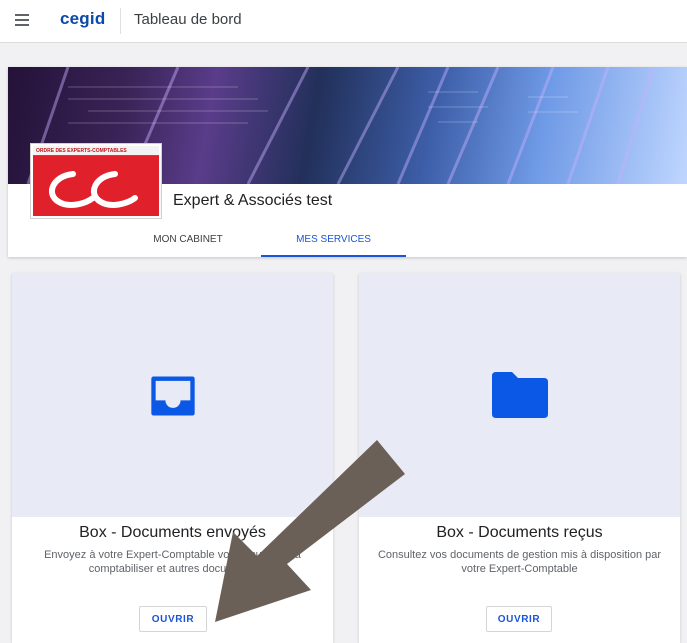 The width and height of the screenshot is (687, 643). Describe the element at coordinates (93, 189) in the screenshot. I see `logo-swirl-icon` at that location.